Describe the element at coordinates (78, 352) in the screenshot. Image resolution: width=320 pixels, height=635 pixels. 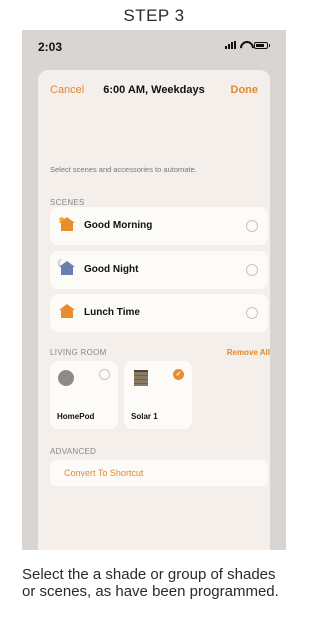
I see `room-section-label: LIVING ROOM` at that location.